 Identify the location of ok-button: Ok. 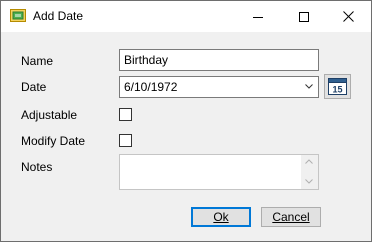
(221, 217).